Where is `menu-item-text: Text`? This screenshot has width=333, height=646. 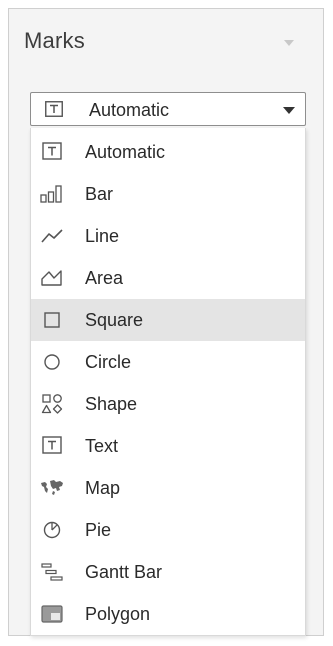 menu-item-text: Text is located at coordinates (168, 446).